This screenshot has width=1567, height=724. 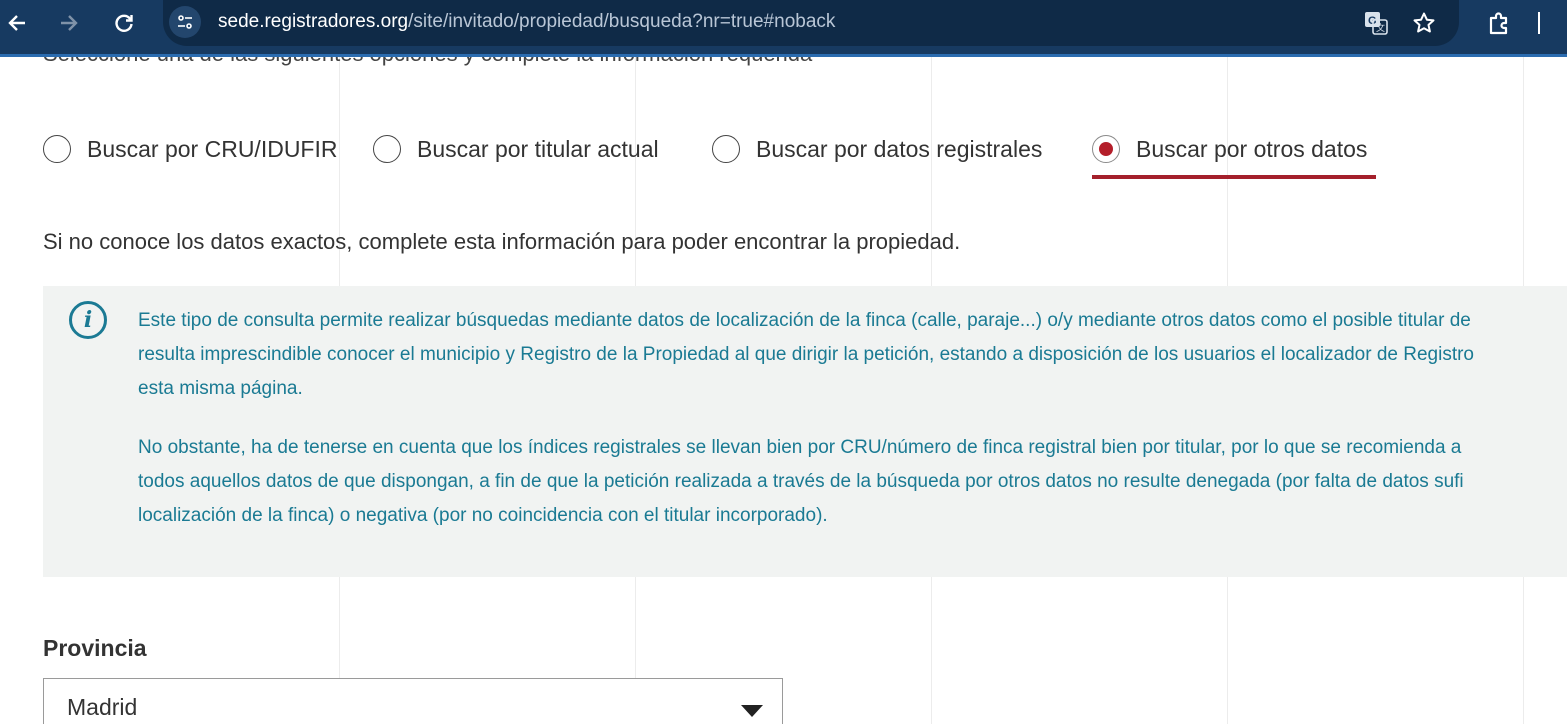 I want to click on radio-option-datos-registrales: Buscar por datos registrales, so click(x=877, y=149).